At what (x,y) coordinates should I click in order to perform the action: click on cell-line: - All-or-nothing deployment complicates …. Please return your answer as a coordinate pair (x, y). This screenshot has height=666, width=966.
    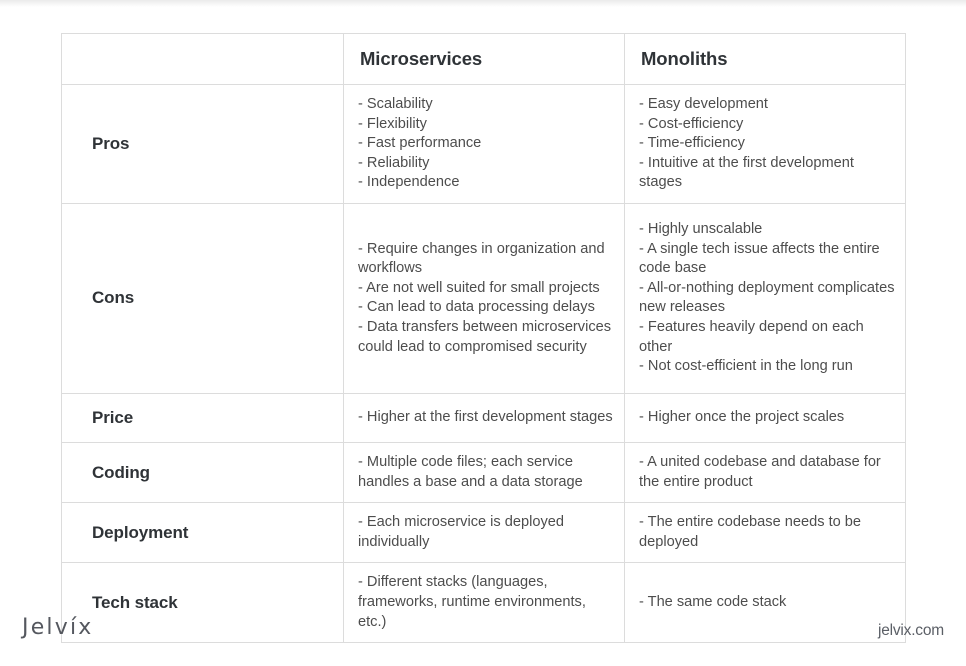
    Looking at the image, I should click on (767, 297).